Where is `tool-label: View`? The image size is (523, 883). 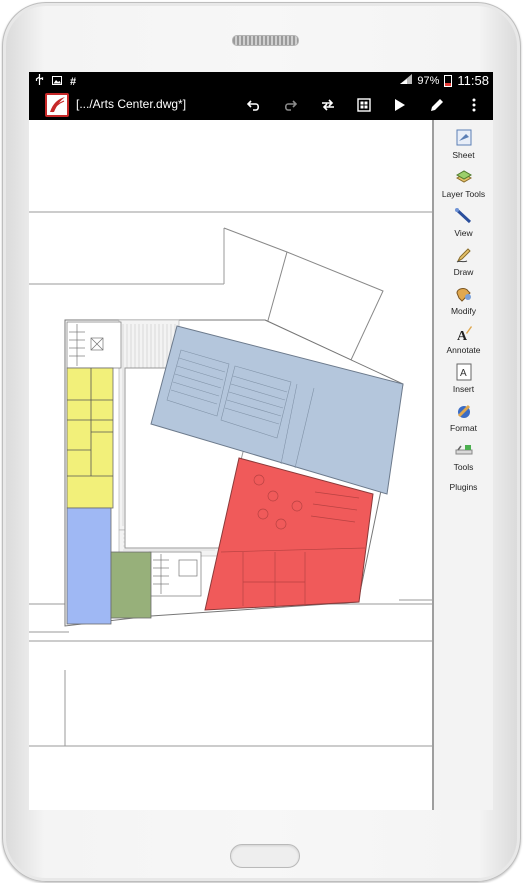 tool-label: View is located at coordinates (463, 233).